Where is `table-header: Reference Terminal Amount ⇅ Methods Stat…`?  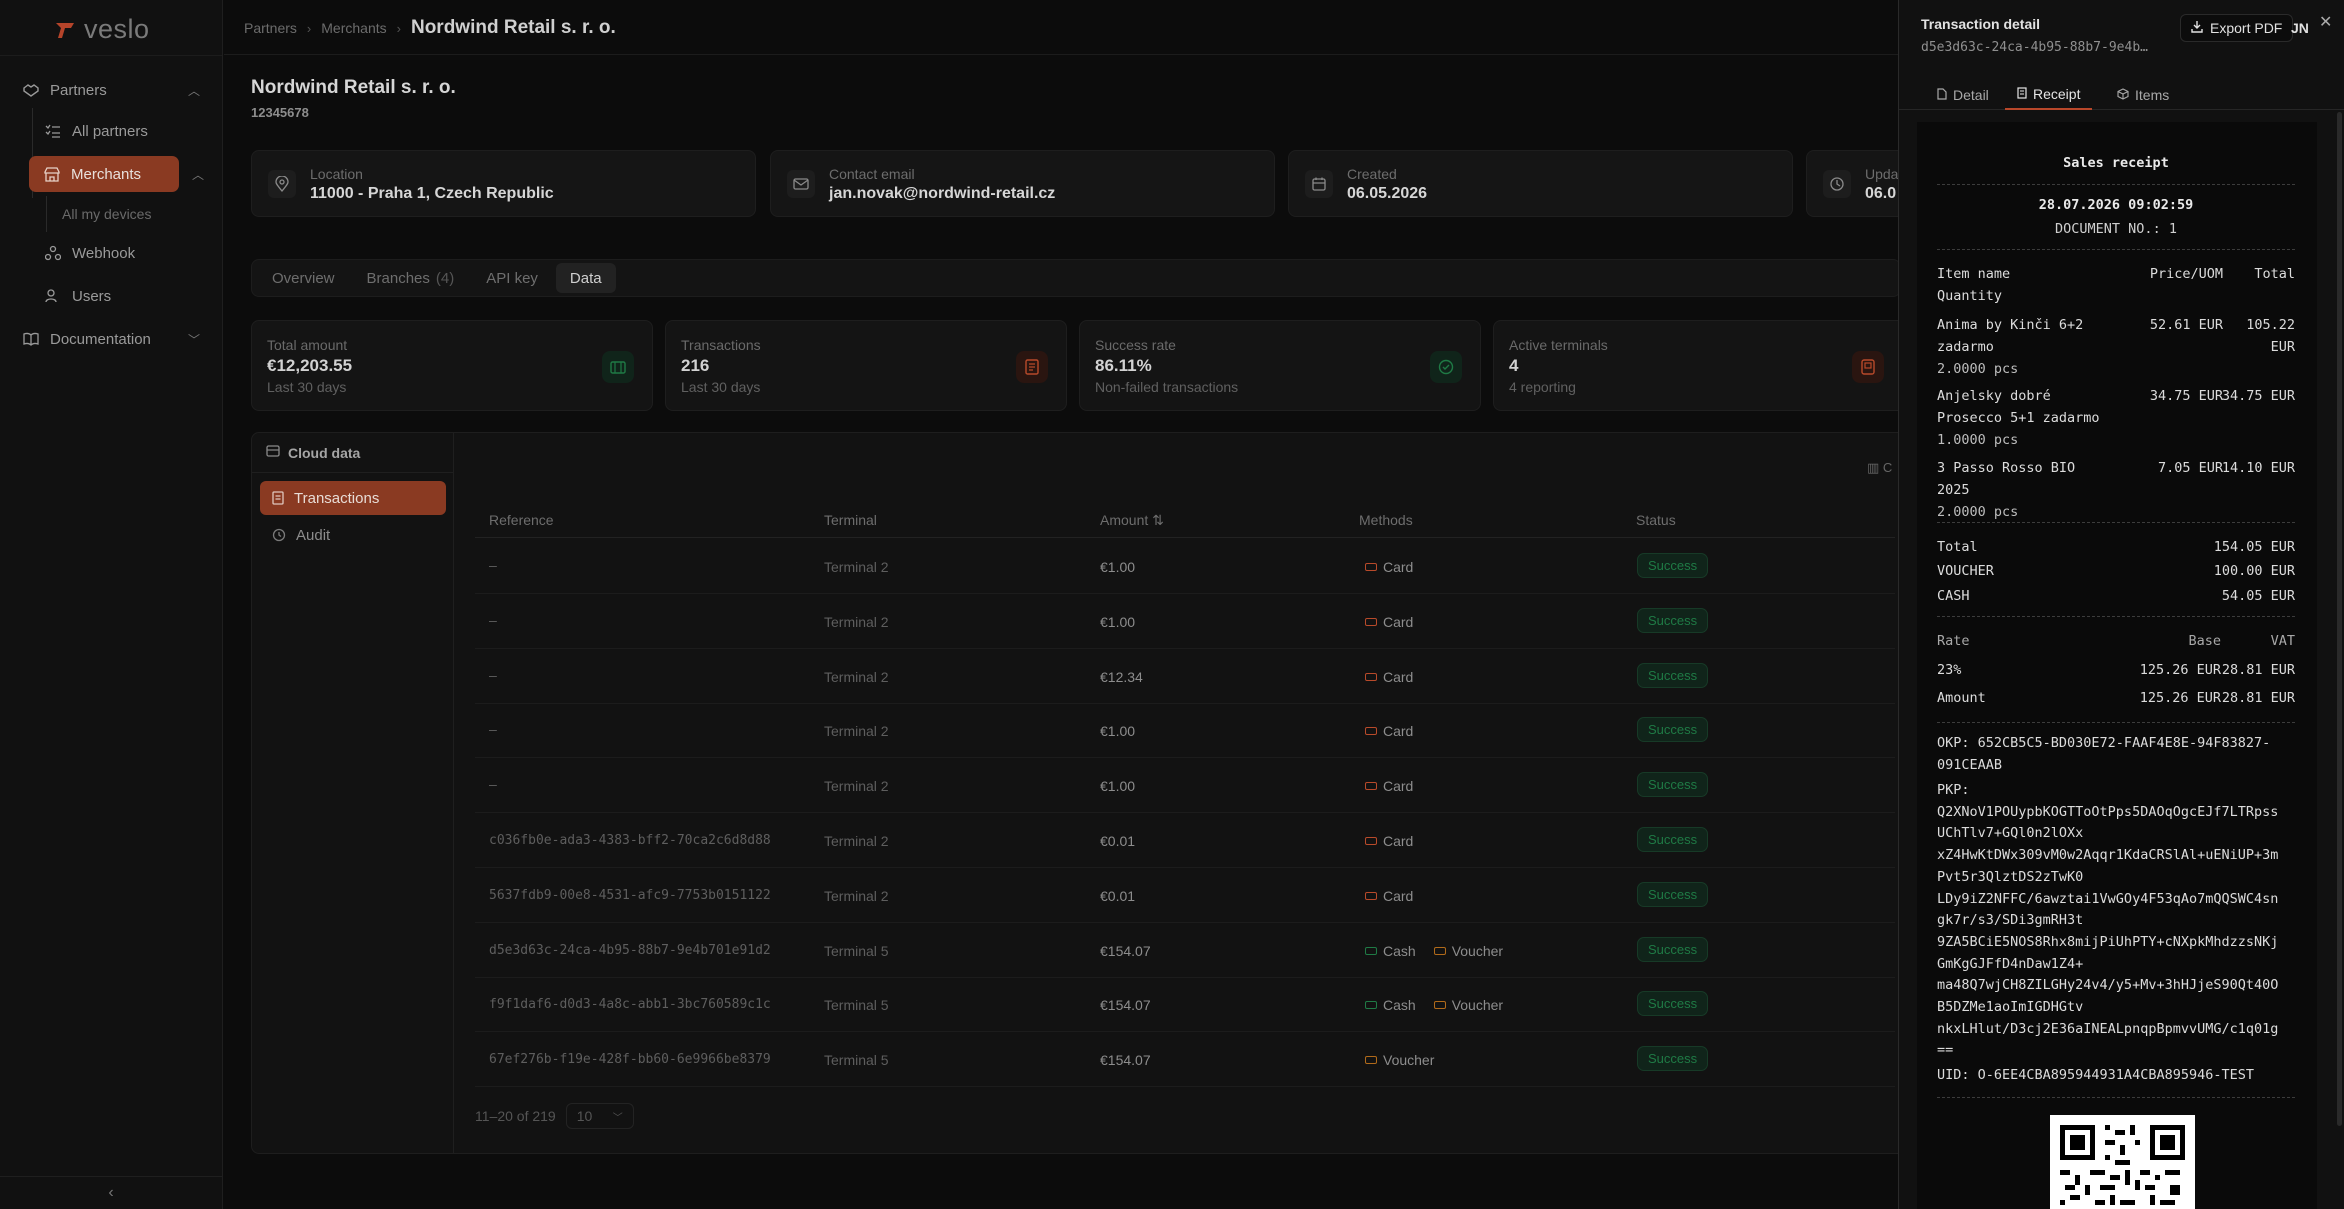 table-header: Reference Terminal Amount ⇅ Methods Stat… is located at coordinates (1185, 520).